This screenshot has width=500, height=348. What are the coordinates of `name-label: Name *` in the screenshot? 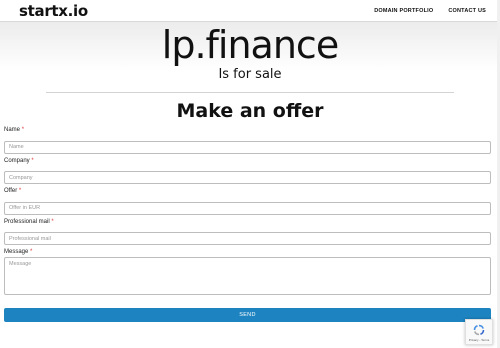 It's located at (14, 130).